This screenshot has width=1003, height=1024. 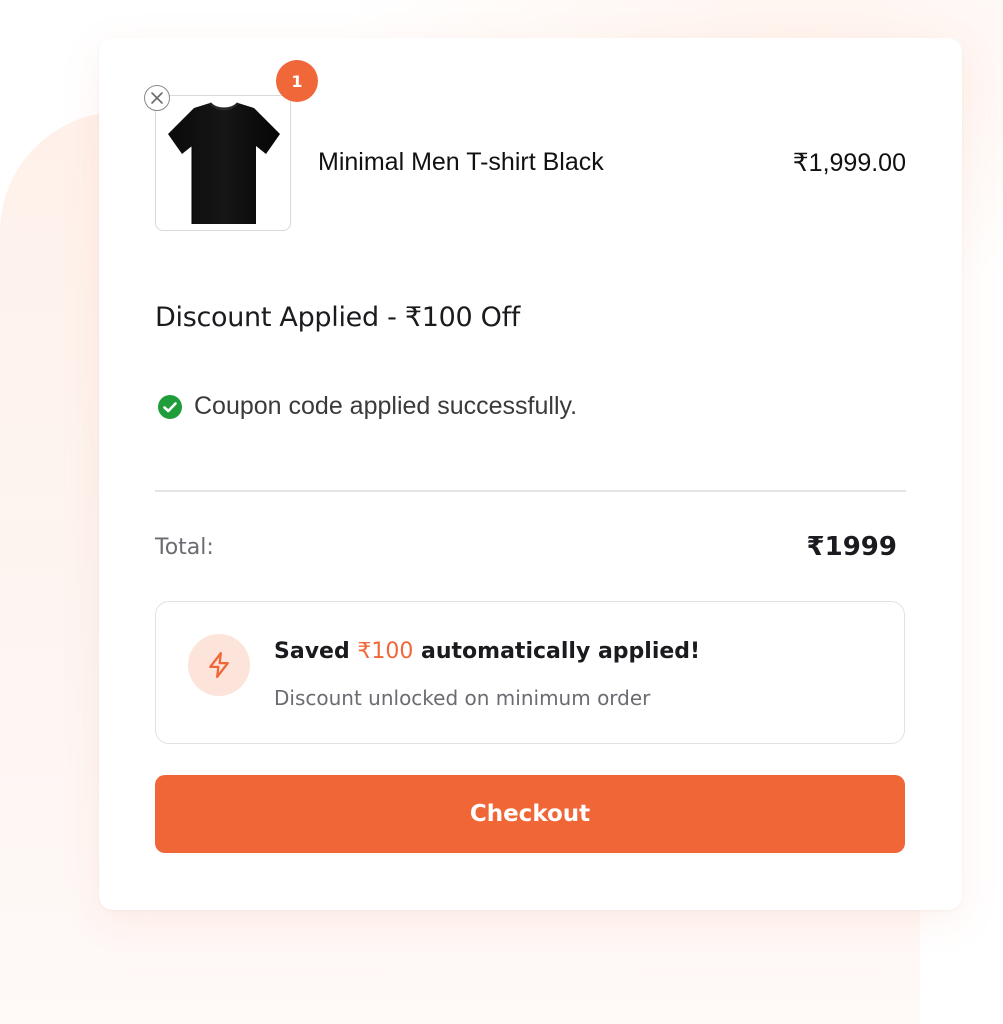 What do you see at coordinates (530, 814) in the screenshot?
I see `checkout-button: Checkout` at bounding box center [530, 814].